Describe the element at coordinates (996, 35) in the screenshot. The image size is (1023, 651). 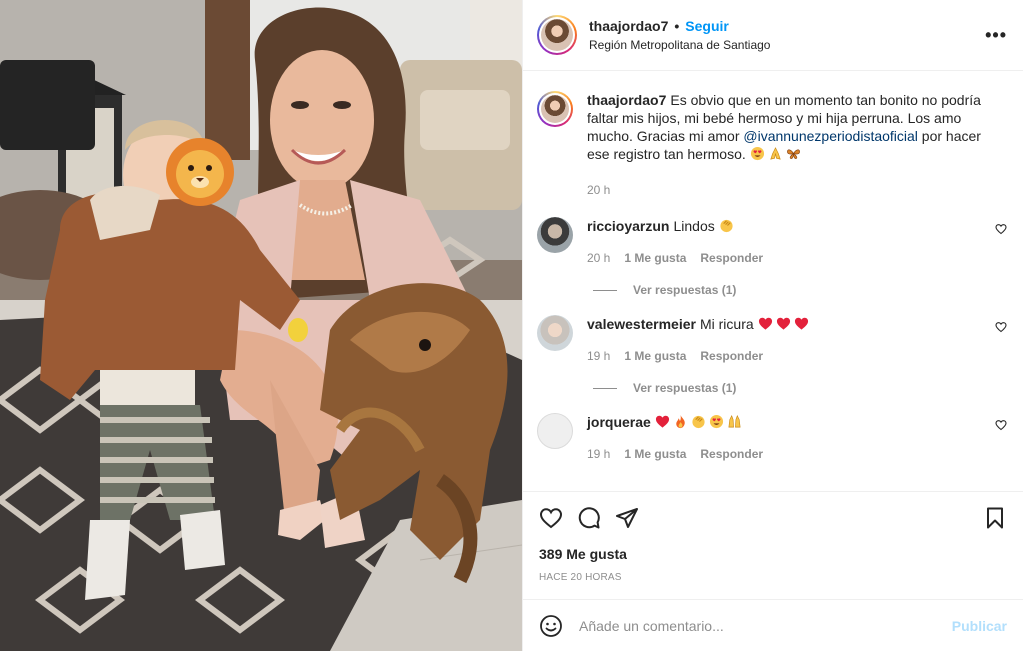
I see `more-options-icon: •••` at that location.